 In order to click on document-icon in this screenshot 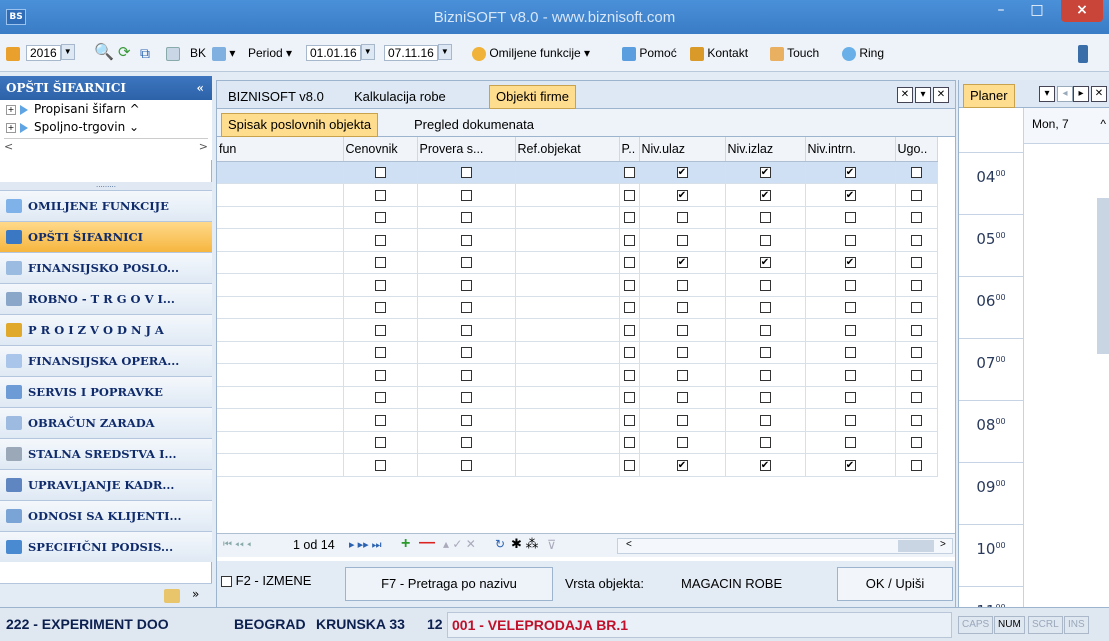, I will do `click(173, 54)`.